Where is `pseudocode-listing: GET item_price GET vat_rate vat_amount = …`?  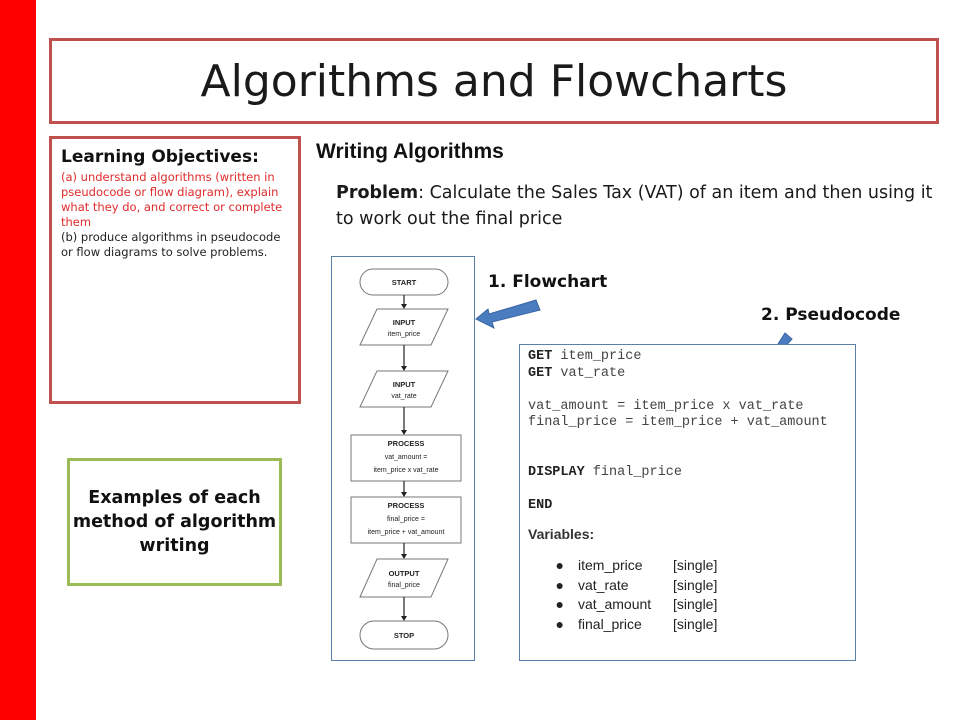
pseudocode-listing: GET item_price GET vat_rate vat_amount = … is located at coordinates (687, 431).